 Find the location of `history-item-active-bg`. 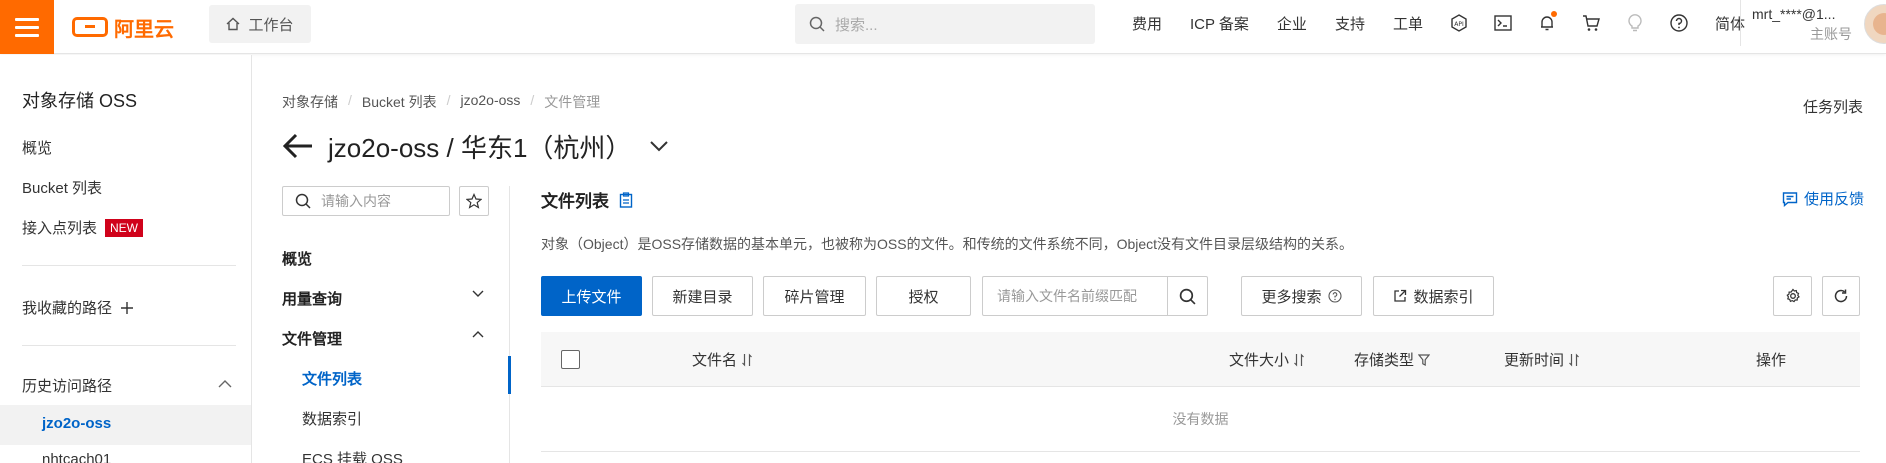

history-item-active-bg is located at coordinates (125, 425).